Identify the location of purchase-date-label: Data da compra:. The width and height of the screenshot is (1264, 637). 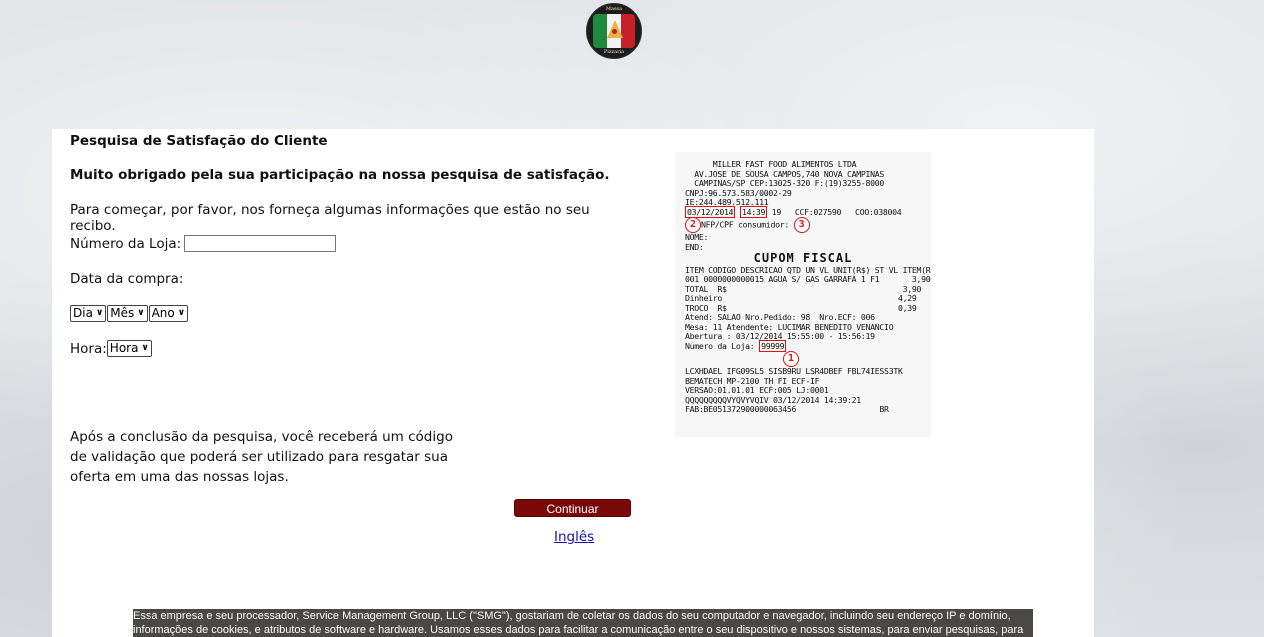
(127, 279).